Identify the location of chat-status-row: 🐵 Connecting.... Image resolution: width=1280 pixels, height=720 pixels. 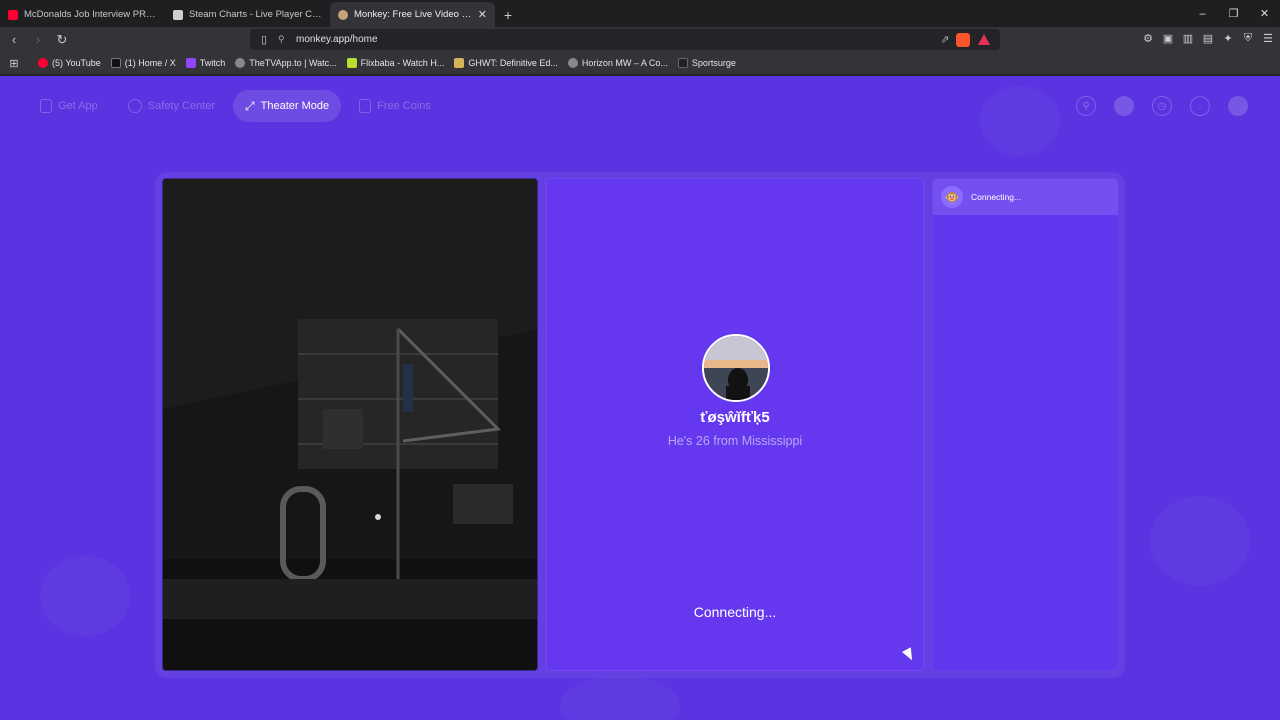
(1025, 197).